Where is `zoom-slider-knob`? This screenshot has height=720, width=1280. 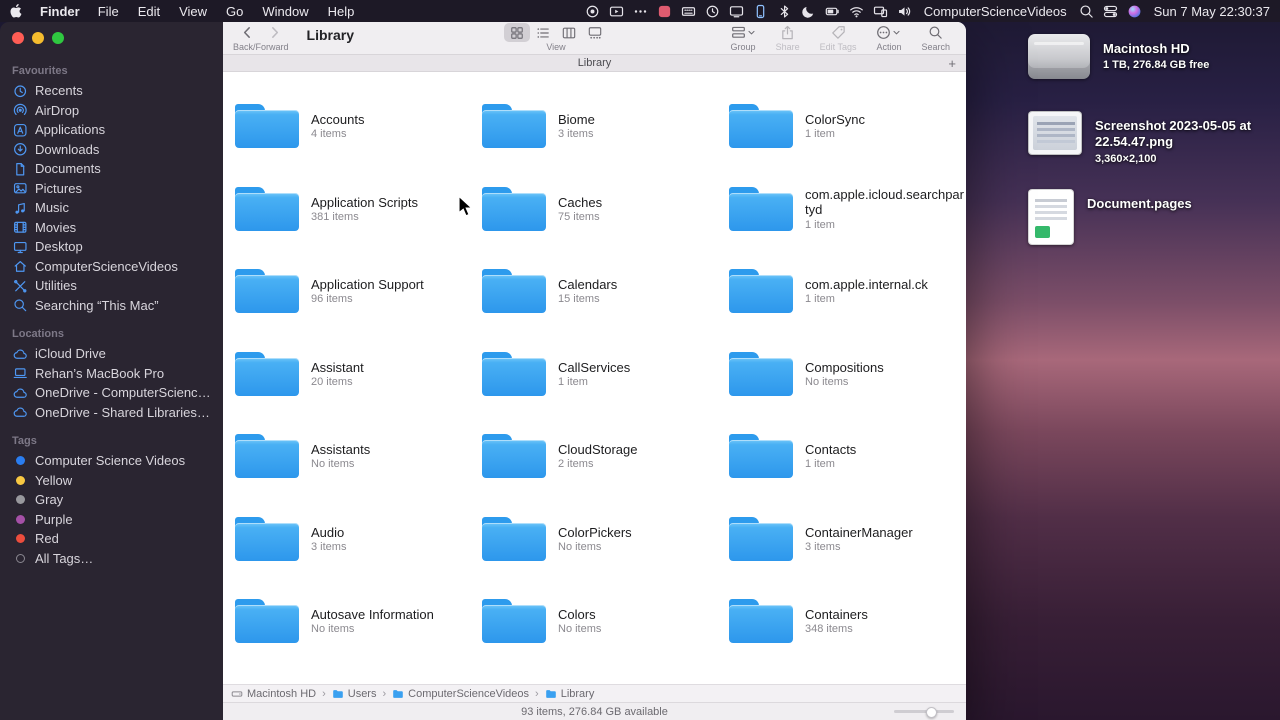 zoom-slider-knob is located at coordinates (931, 712).